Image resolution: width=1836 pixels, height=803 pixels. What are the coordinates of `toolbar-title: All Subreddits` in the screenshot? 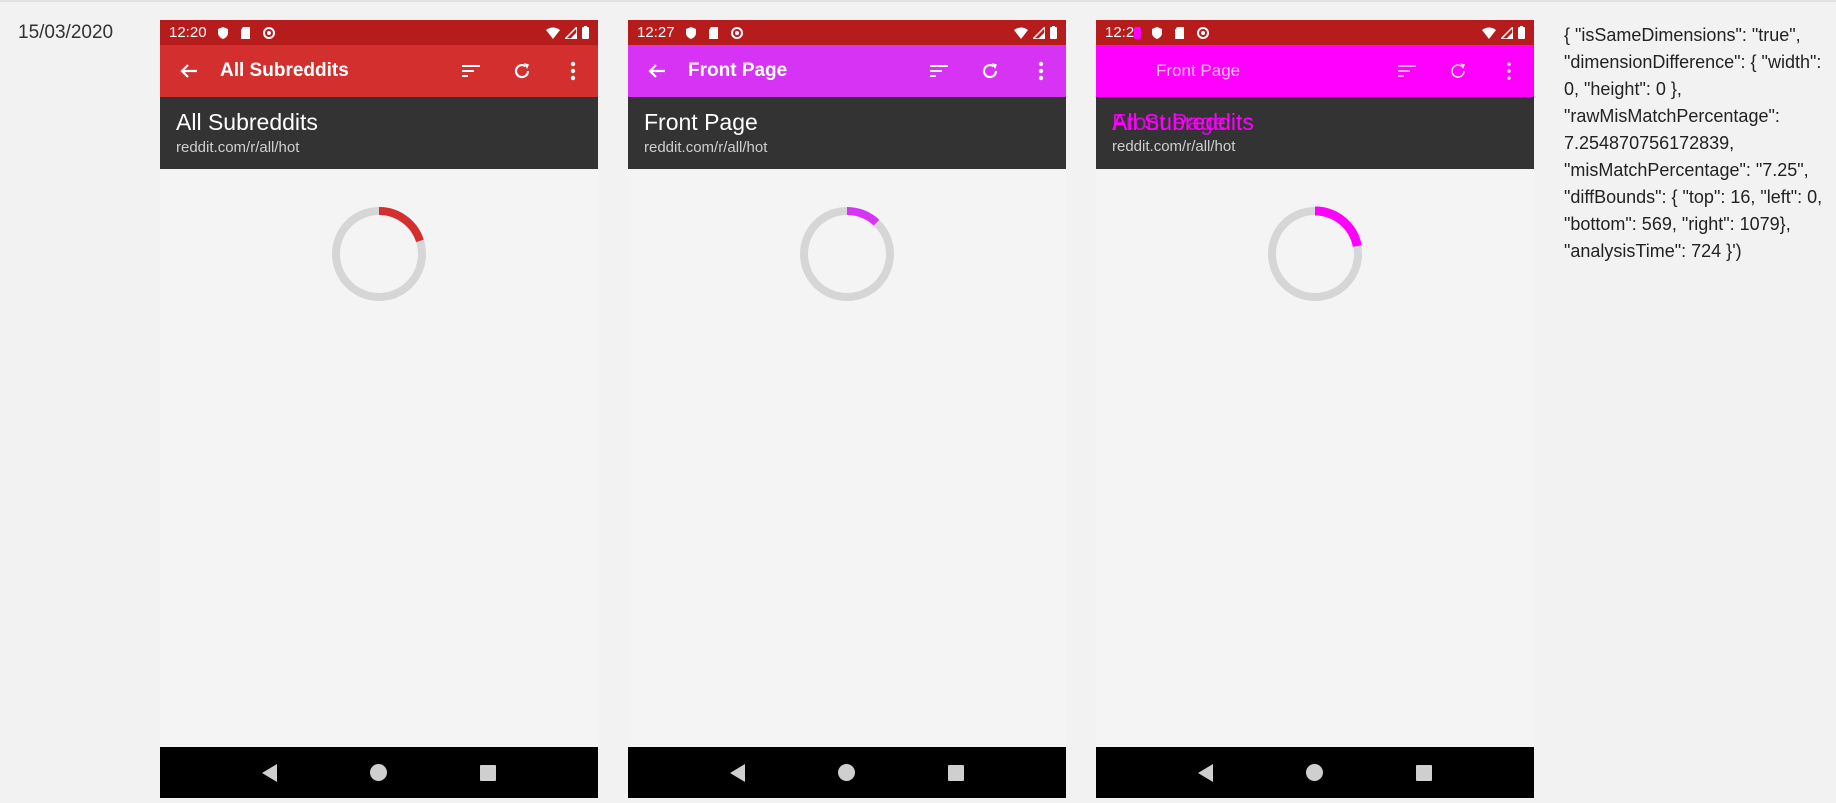 It's located at (284, 70).